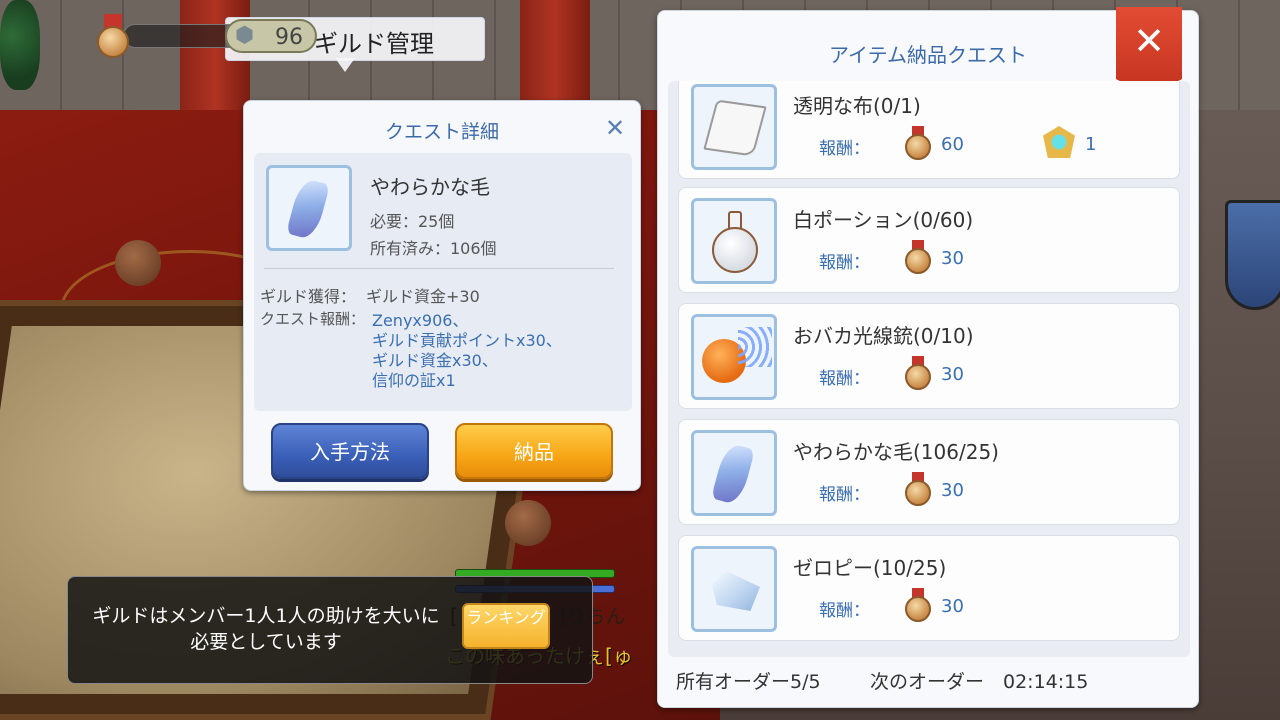 The image size is (1280, 720). What do you see at coordinates (857, 106) in the screenshot?
I see `item-name: 透明な布(0/1)` at bounding box center [857, 106].